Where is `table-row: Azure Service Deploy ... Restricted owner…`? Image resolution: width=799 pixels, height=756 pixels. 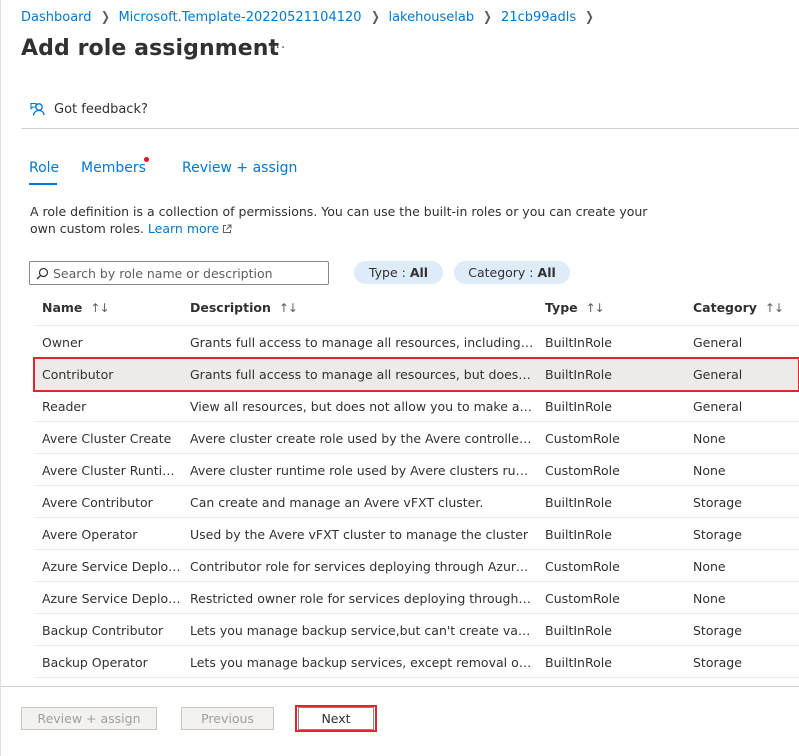
table-row: Azure Service Deploy ... Restricted owner… is located at coordinates (416, 598).